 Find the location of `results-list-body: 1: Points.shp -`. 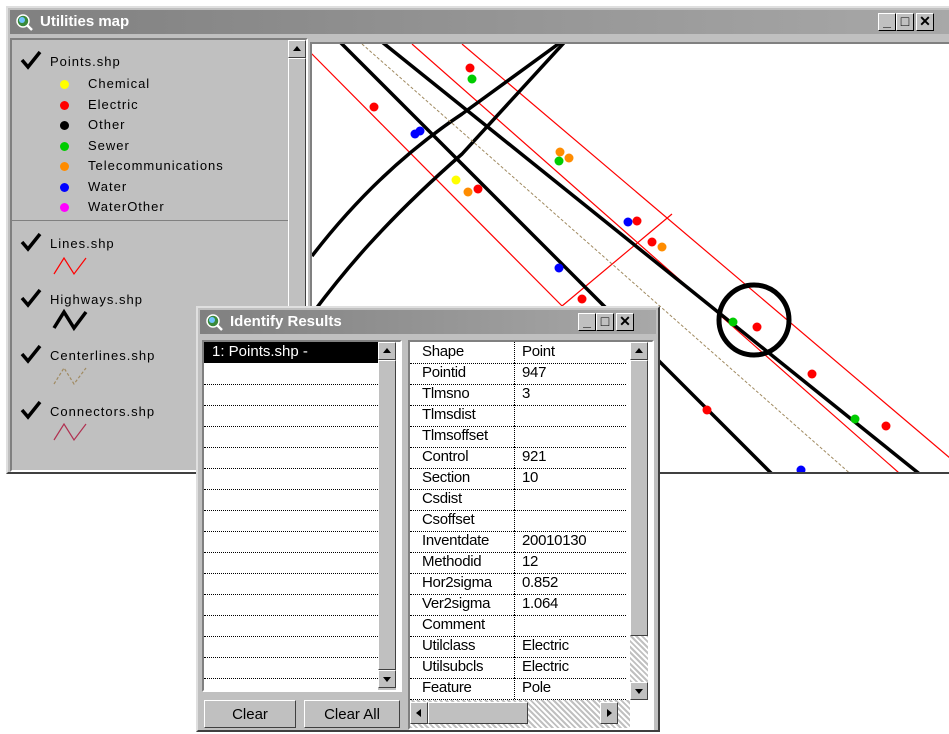

results-list-body: 1: Points.shp - is located at coordinates (291, 516).